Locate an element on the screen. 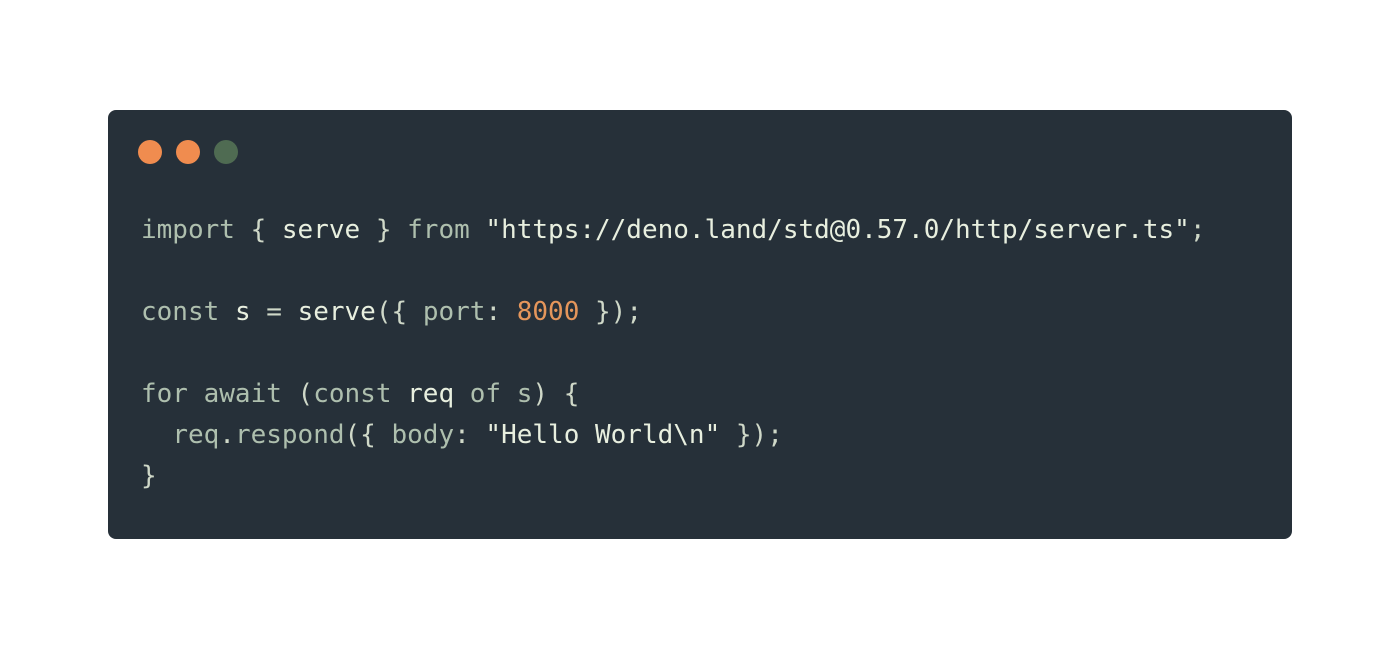 This screenshot has width=1400, height=647. keyword-from: from is located at coordinates (438, 230).